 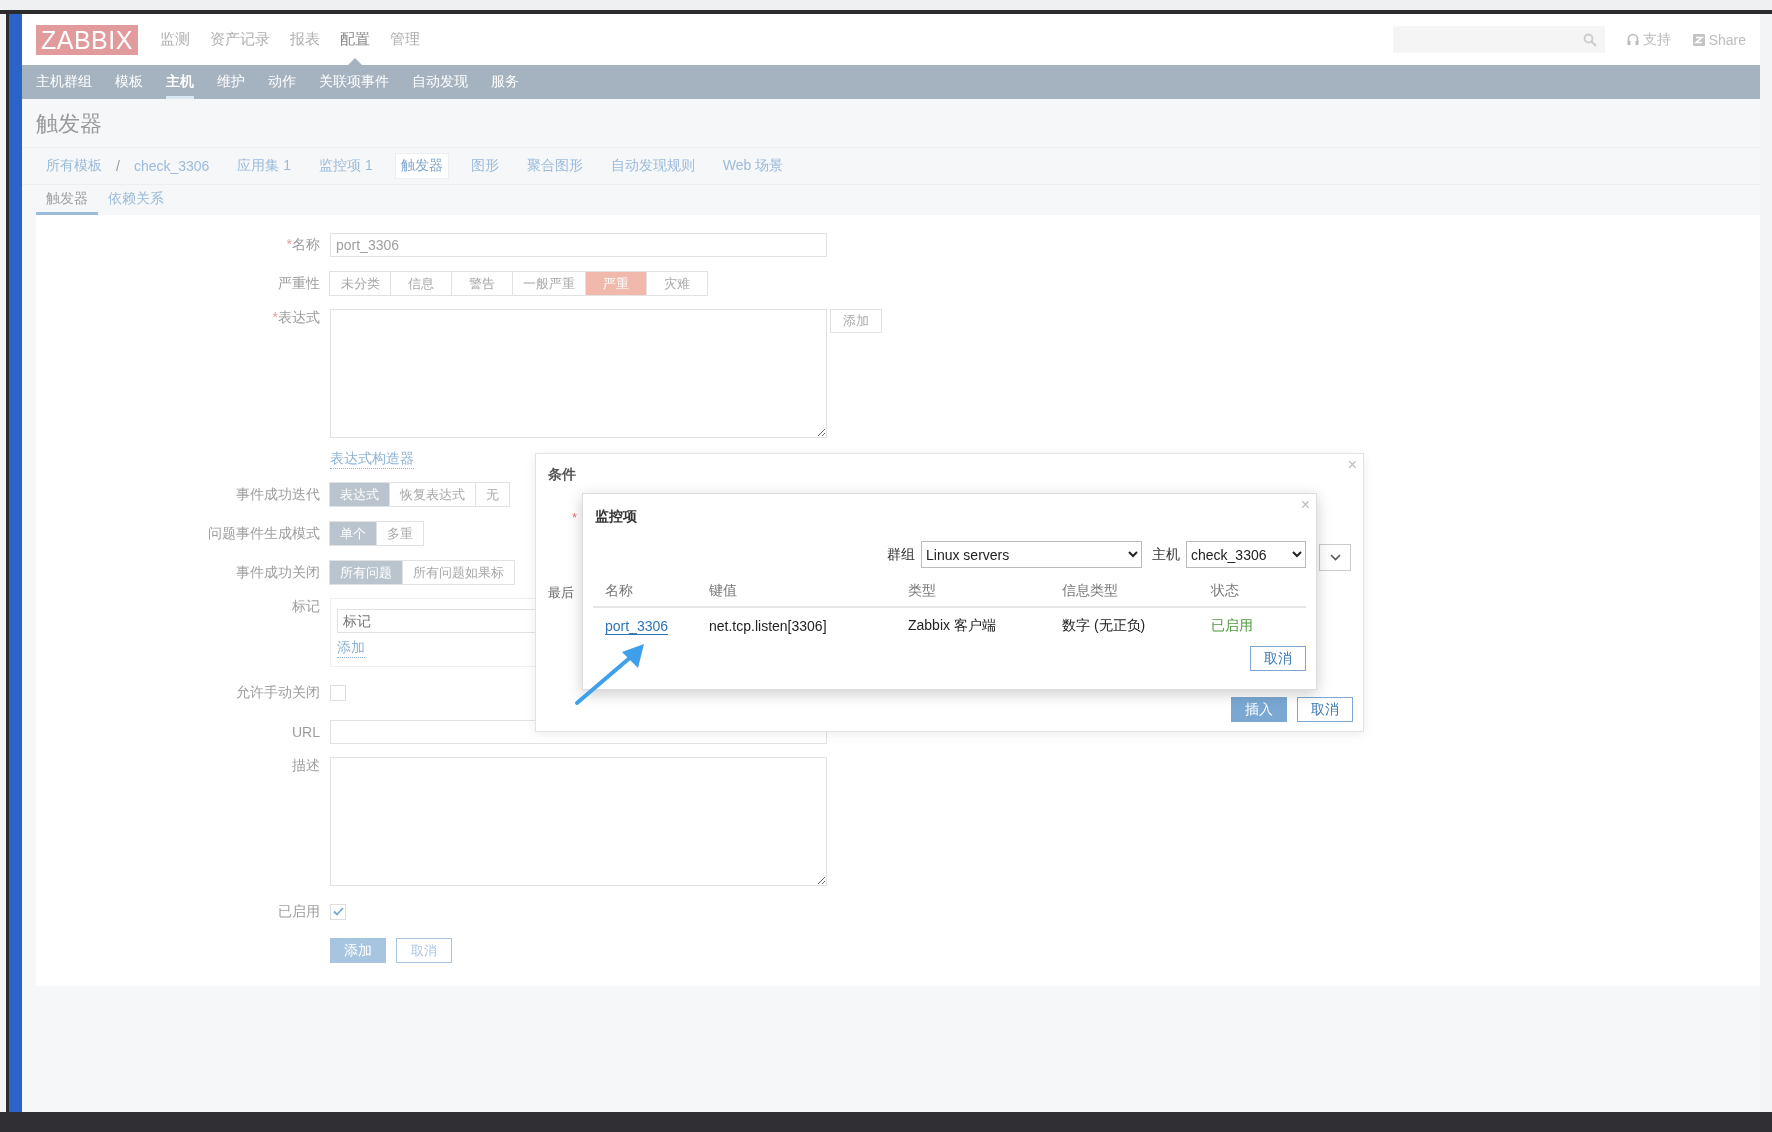 What do you see at coordinates (616, 517) in the screenshot?
I see `dialog-title: 监控项` at bounding box center [616, 517].